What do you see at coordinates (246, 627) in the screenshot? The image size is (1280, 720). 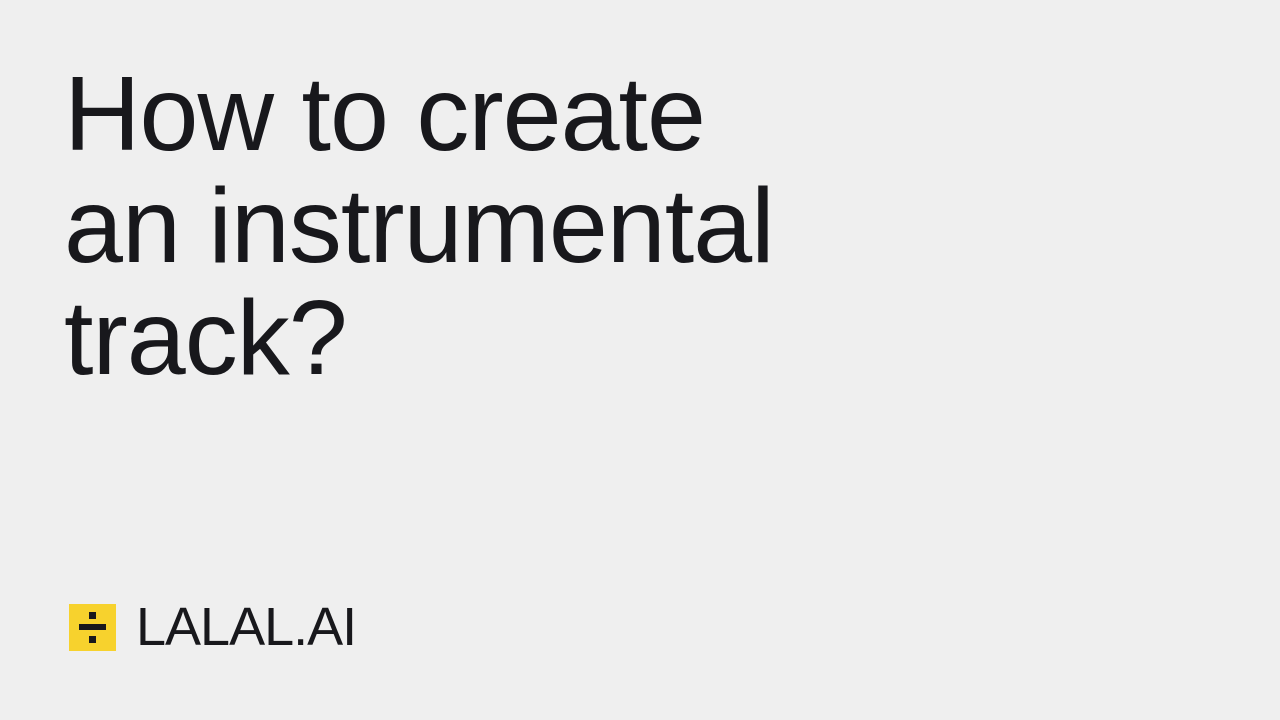 I see `brand-name: LALAL.AI` at bounding box center [246, 627].